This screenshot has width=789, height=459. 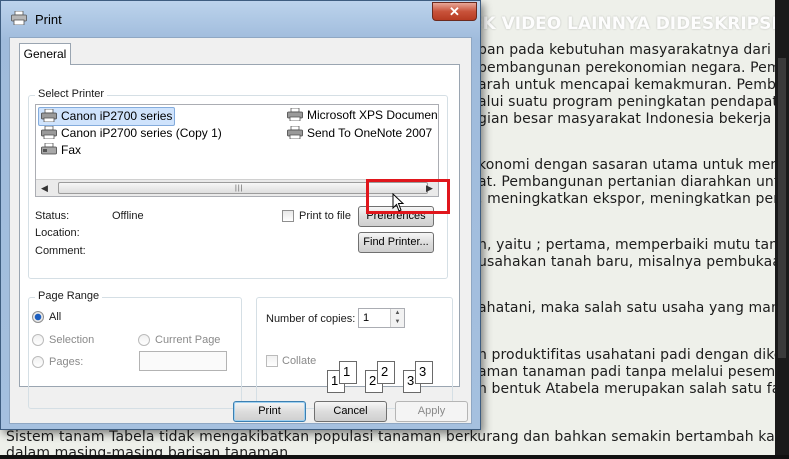 I want to click on location-label: Location:, so click(x=57, y=233).